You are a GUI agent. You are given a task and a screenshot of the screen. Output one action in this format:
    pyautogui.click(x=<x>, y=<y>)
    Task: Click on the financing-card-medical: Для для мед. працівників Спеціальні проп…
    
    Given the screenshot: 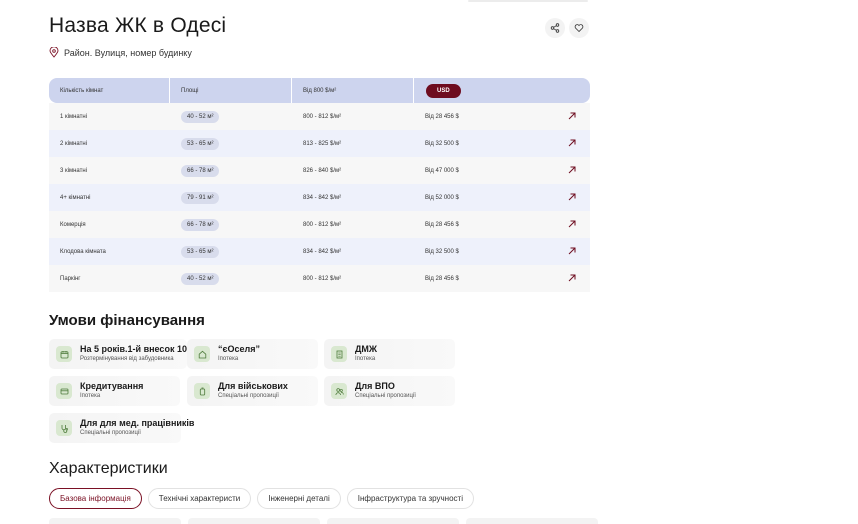 What is the action you would take?
    pyautogui.click(x=121, y=428)
    